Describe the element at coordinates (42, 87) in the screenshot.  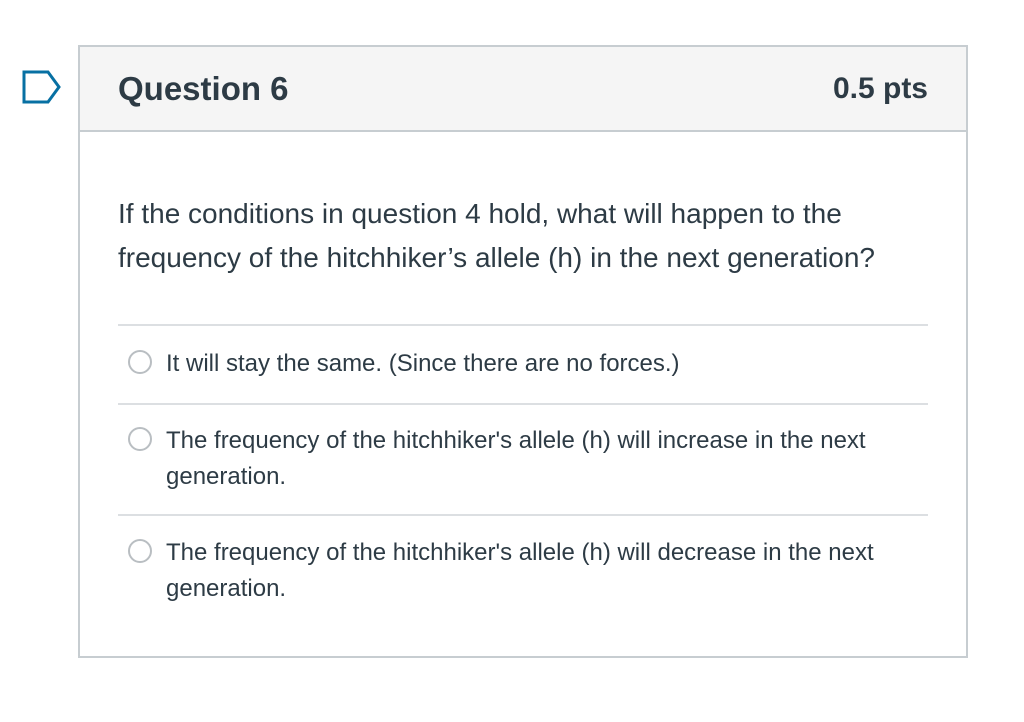
I see `flag-question-icon` at that location.